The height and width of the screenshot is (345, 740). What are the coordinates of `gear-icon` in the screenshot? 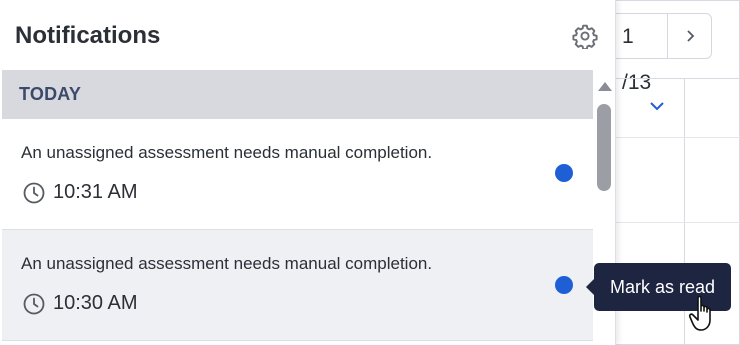 It's located at (585, 36).